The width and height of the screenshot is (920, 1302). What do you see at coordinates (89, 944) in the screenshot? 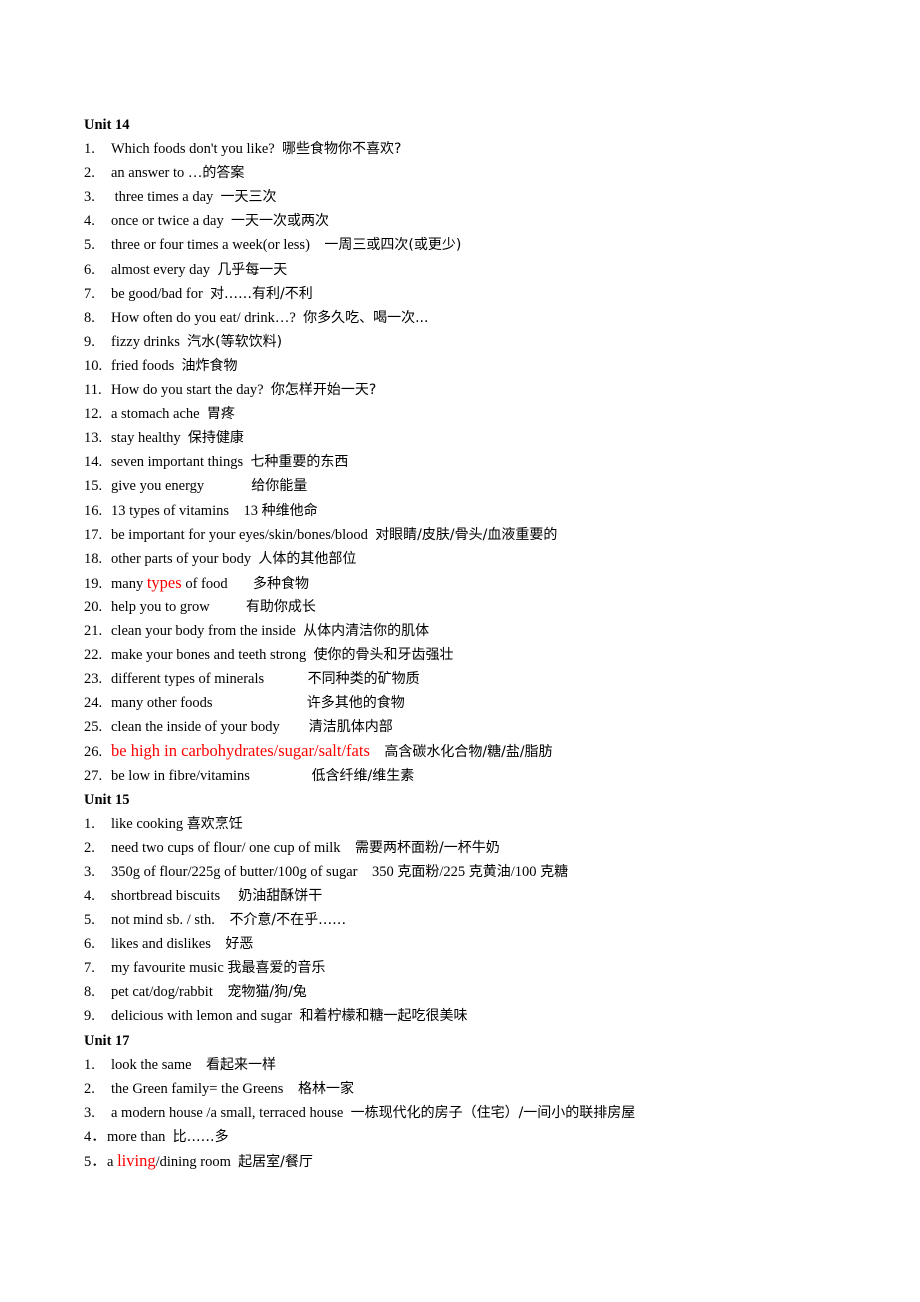
I see `item-number: 6.` at bounding box center [89, 944].